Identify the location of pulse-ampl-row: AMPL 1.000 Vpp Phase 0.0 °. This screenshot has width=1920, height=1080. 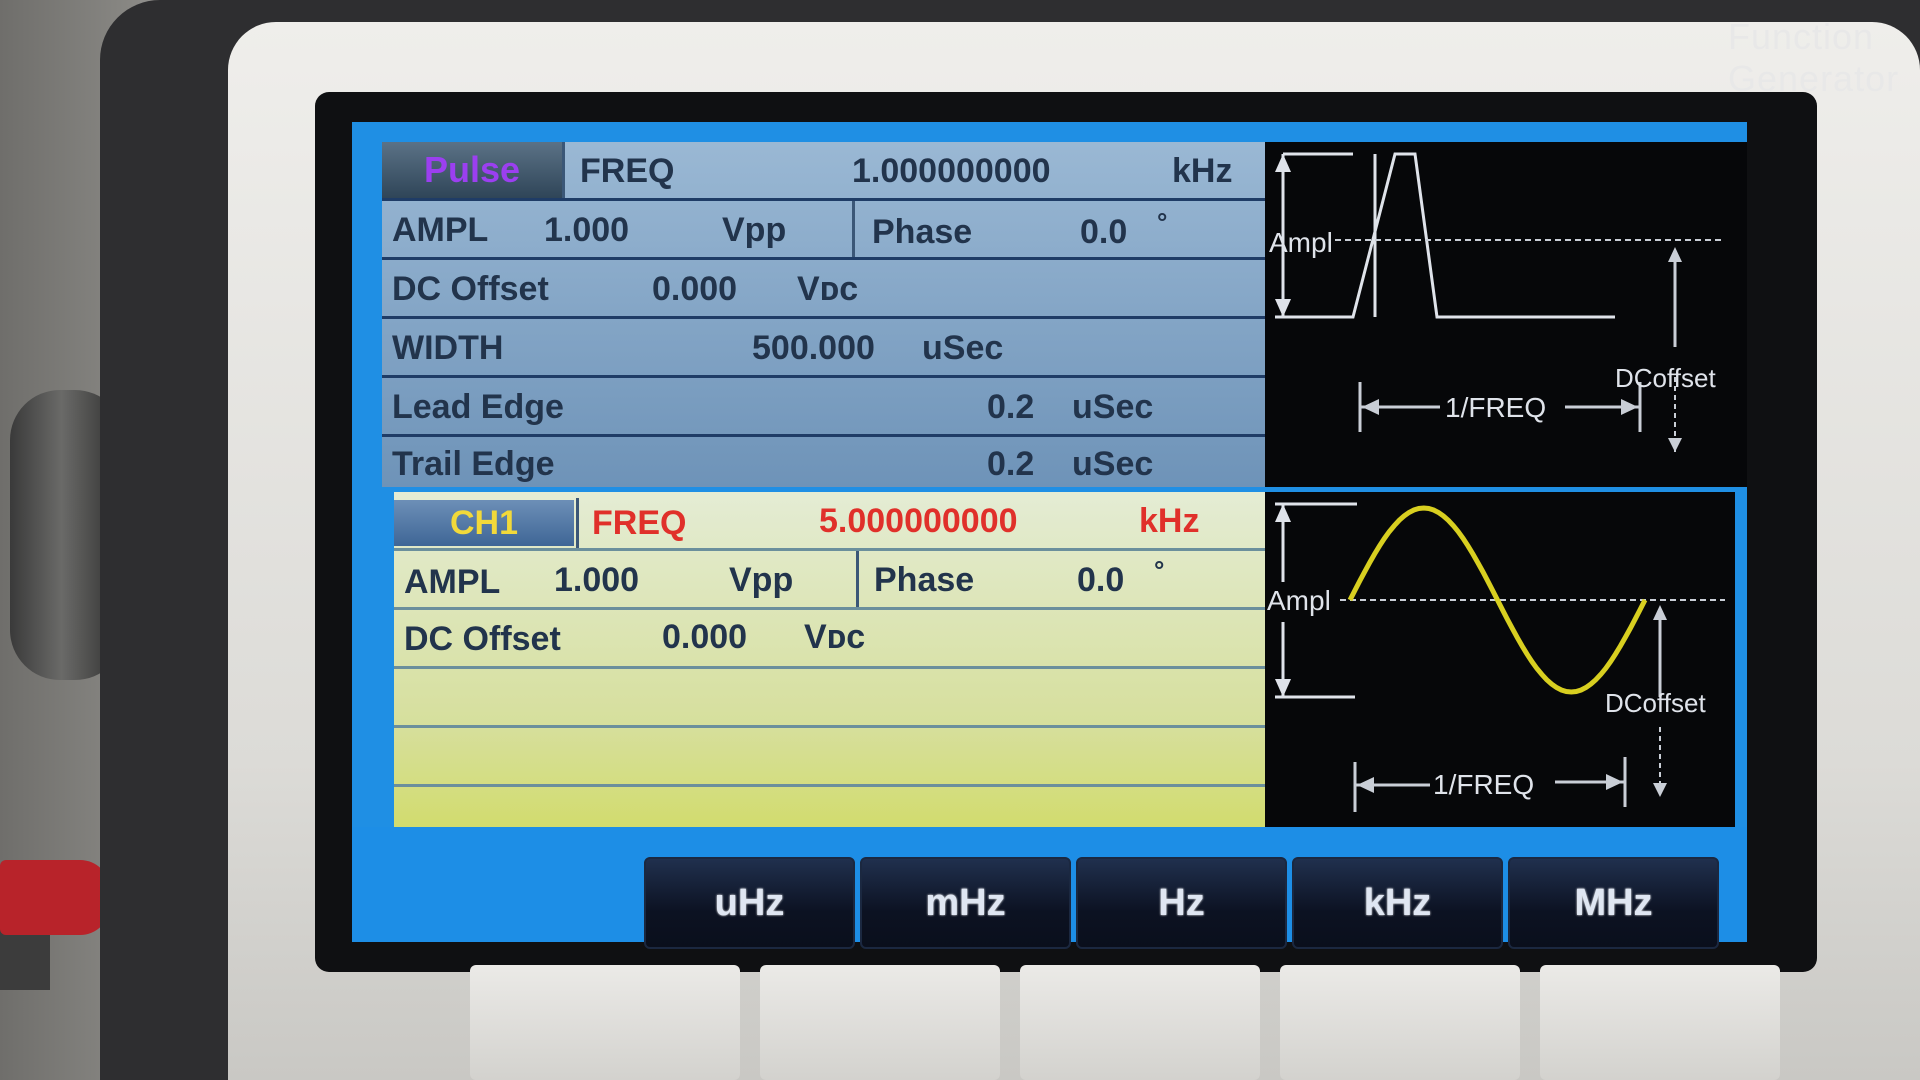
(823, 230).